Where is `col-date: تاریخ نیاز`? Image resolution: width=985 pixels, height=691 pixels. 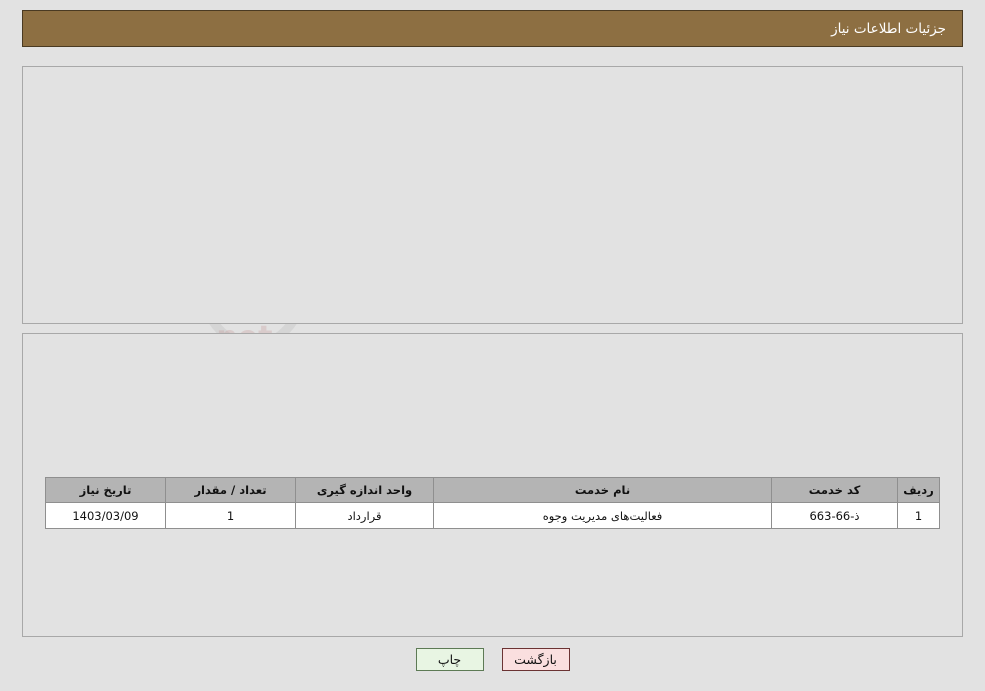 col-date: تاریخ نیاز is located at coordinates (105, 490).